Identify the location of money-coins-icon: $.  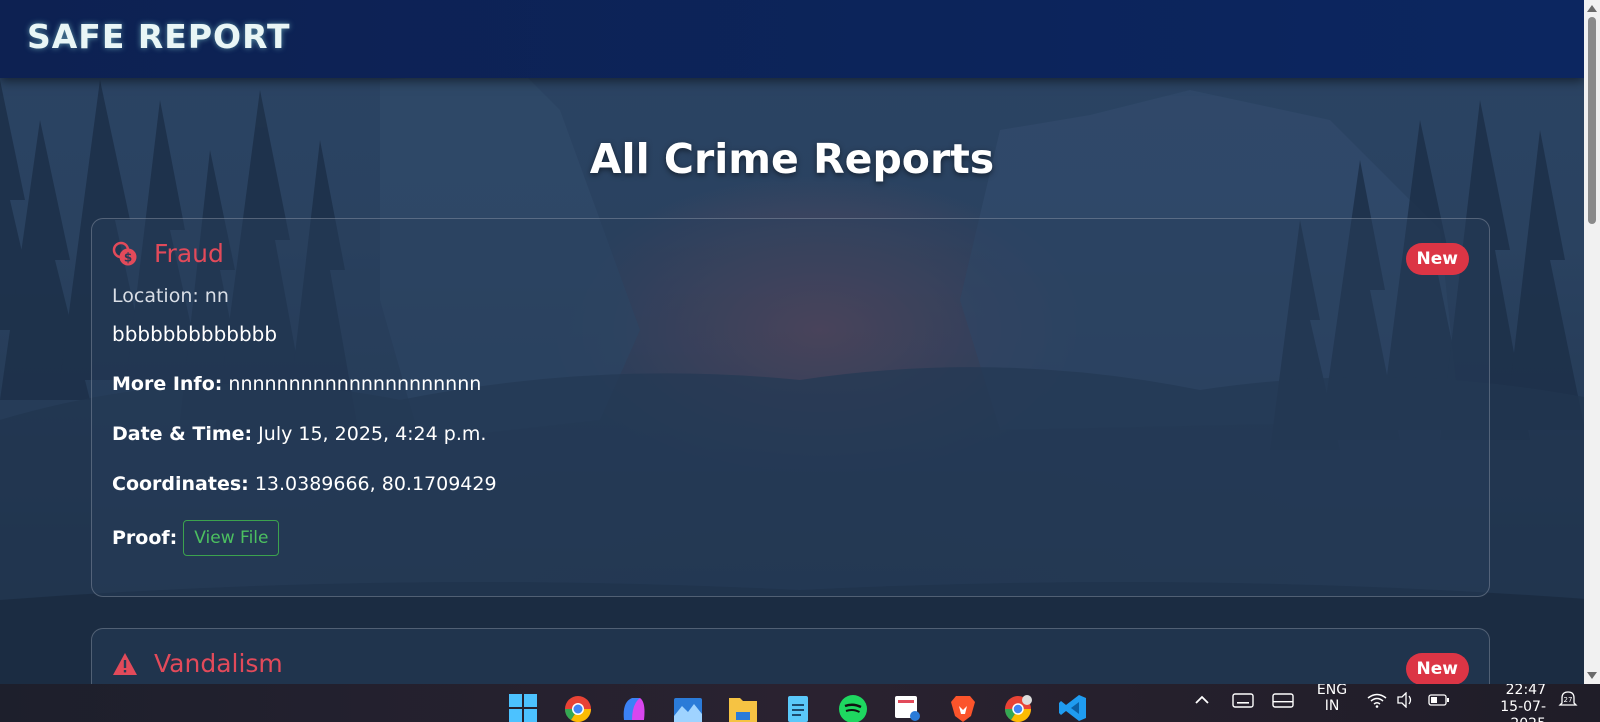
(125, 254).